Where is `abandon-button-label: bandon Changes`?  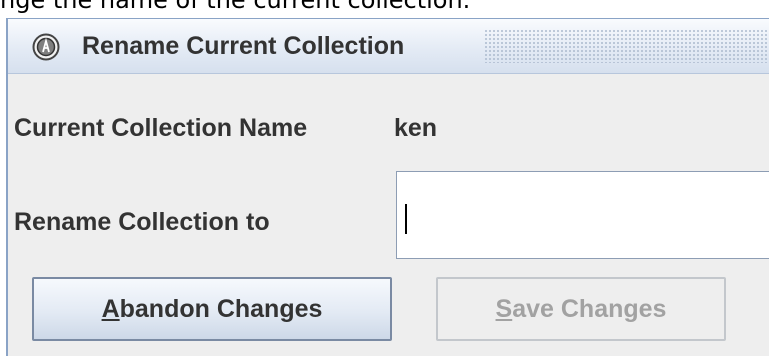 abandon-button-label: bandon Changes is located at coordinates (221, 309).